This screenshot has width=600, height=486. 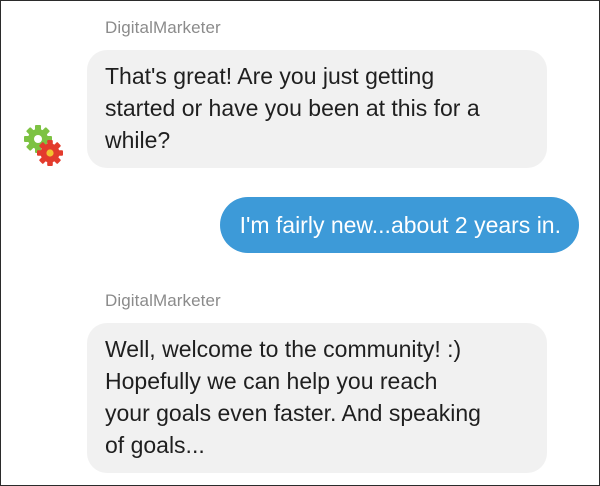 I want to click on gears-icon, so click(x=43, y=145).